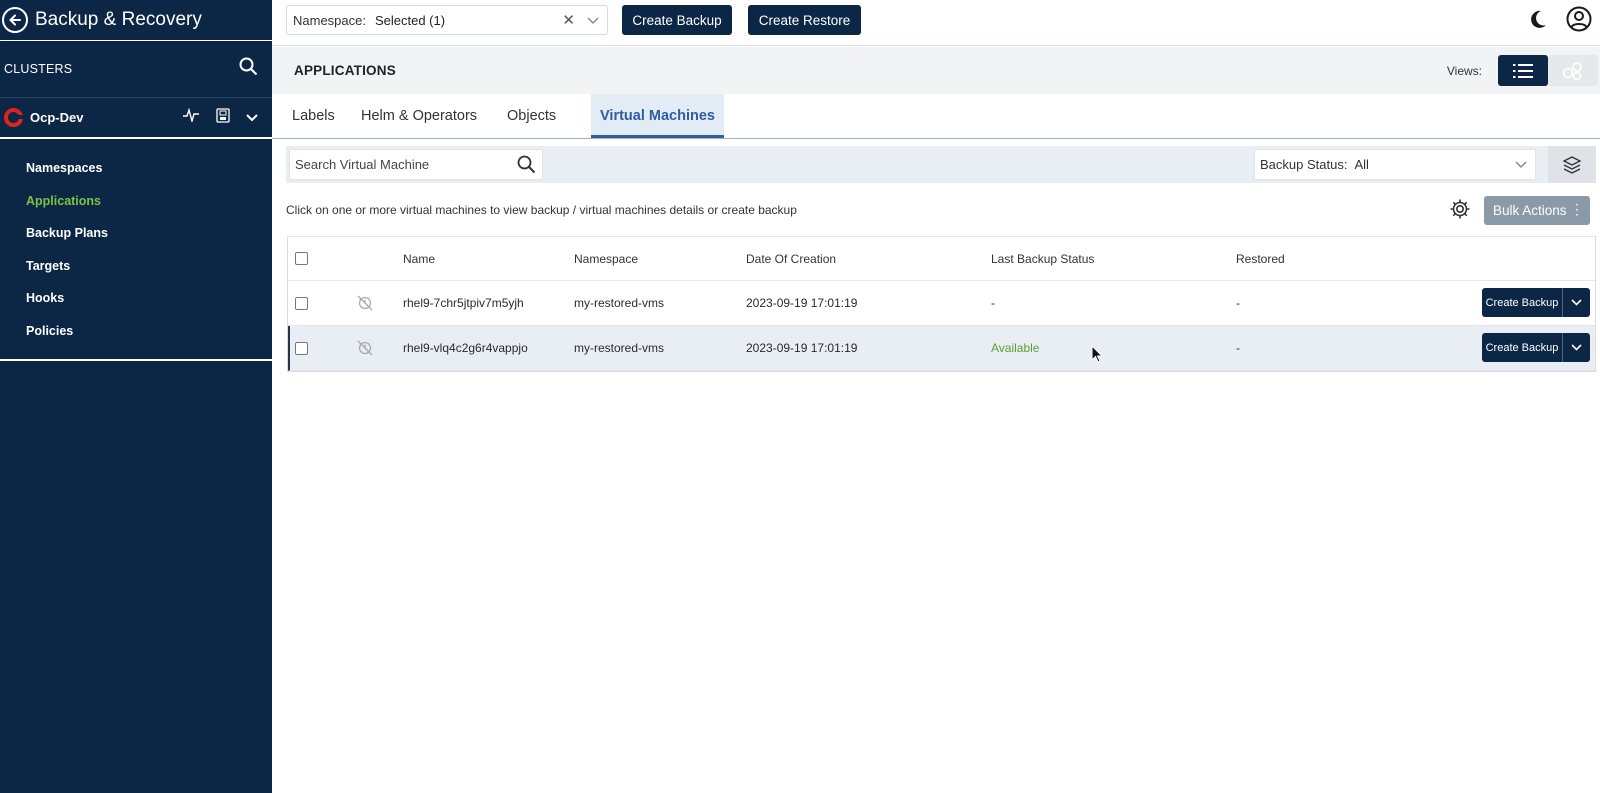  I want to click on tab-virtual-machines: Virtual Machines, so click(657, 116).